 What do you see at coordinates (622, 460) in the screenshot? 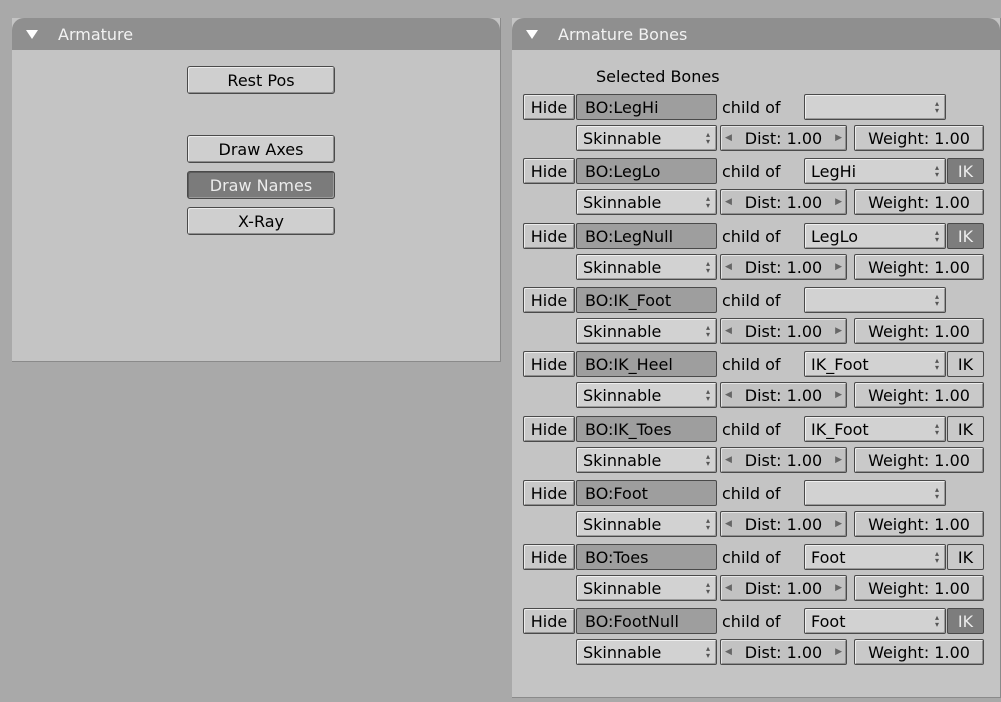
I see `skinnable-value: Skinnable` at bounding box center [622, 460].